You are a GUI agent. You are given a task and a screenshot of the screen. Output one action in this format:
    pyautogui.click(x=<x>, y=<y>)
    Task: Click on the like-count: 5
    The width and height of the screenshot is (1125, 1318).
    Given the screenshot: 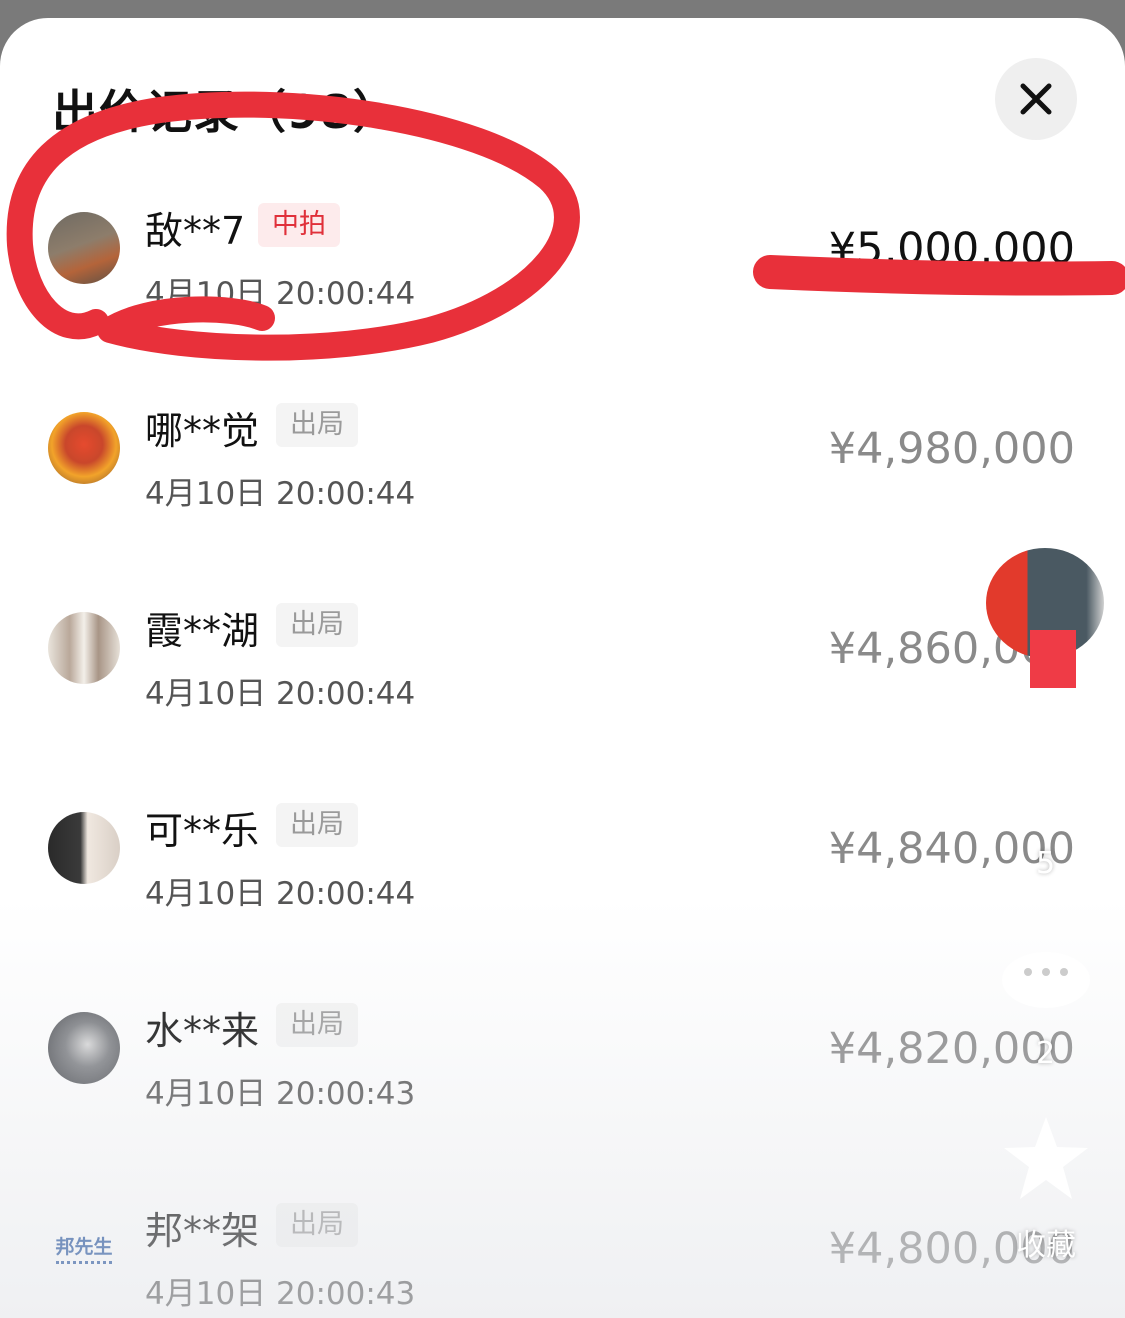 What is the action you would take?
    pyautogui.click(x=1046, y=863)
    